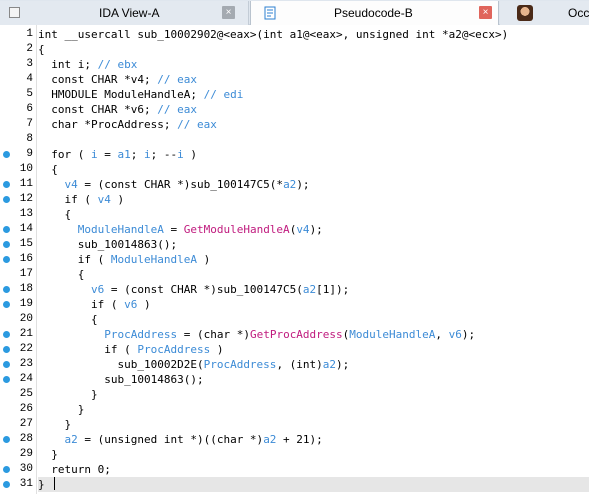 This screenshot has width=589, height=494. I want to click on tab-occurrences: Occ, so click(544, 13).